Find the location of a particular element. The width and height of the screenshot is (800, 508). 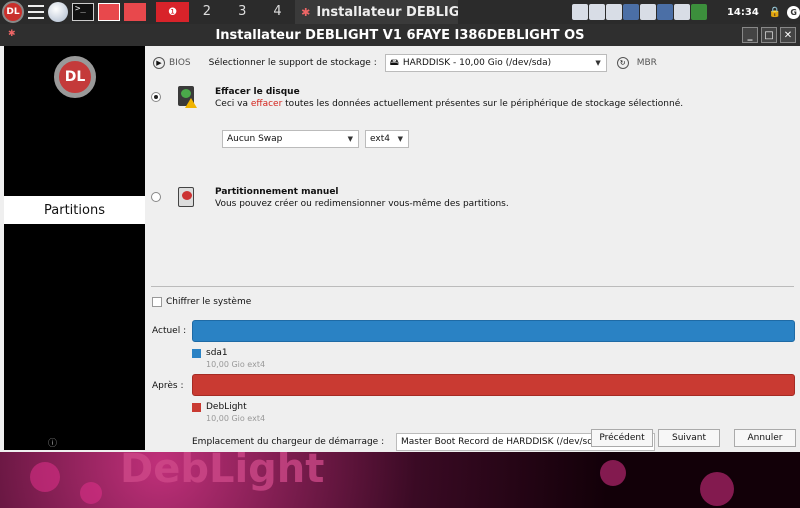

desktop-4-button: 4 is located at coordinates (277, 12).